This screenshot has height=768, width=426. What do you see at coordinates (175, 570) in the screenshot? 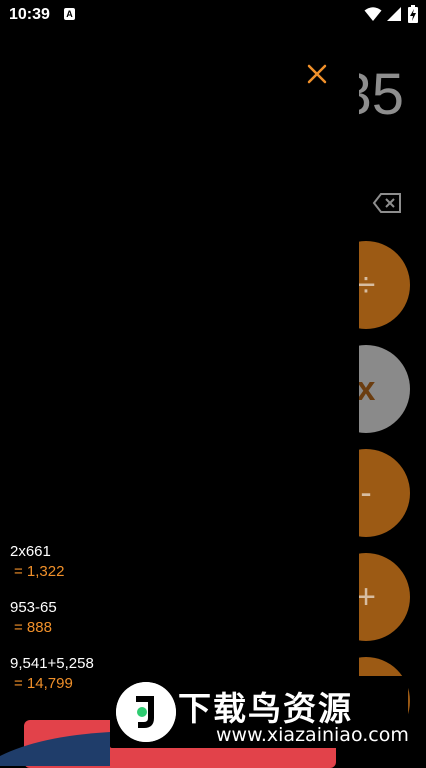
I see `history-item: 2x661 = 1,322` at bounding box center [175, 570].